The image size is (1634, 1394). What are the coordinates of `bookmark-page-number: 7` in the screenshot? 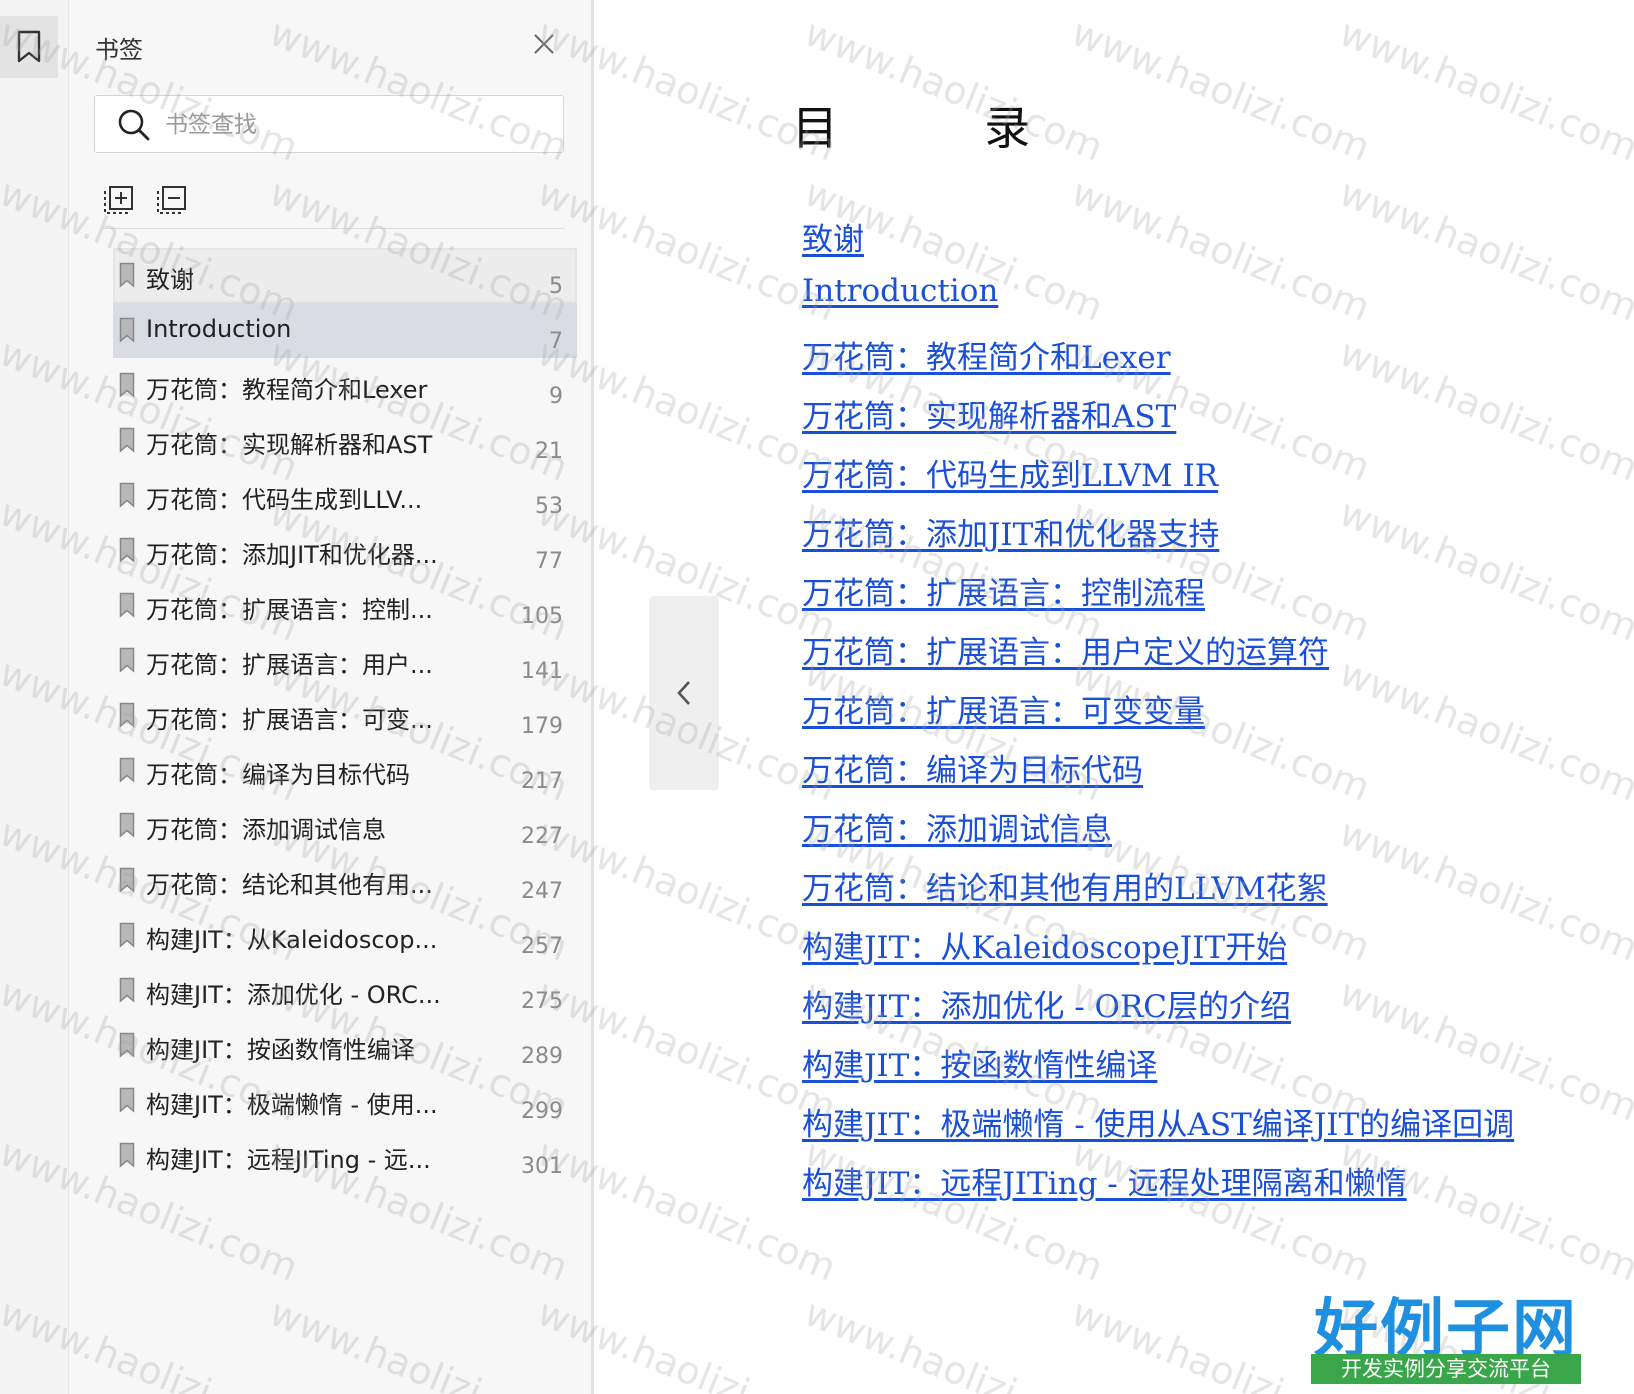 It's located at (556, 341).